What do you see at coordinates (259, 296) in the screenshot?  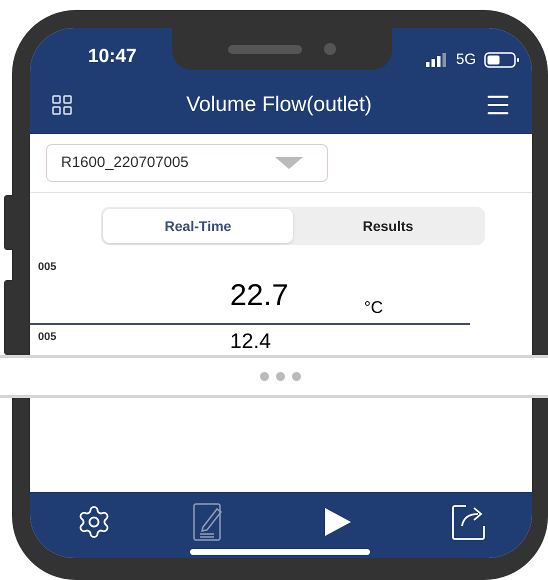 I see `reading-value: 22.7` at bounding box center [259, 296].